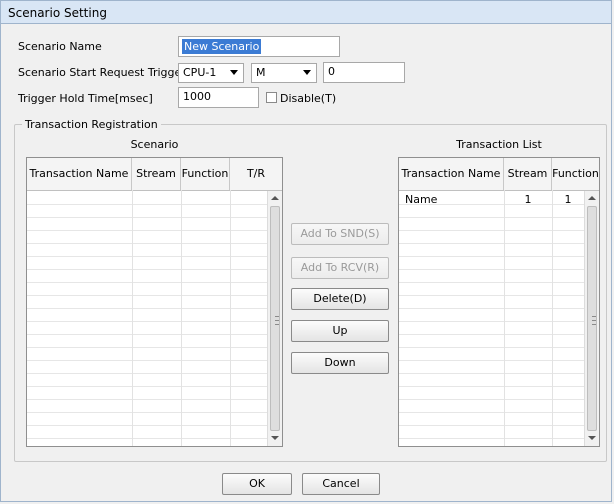  What do you see at coordinates (271, 97) in the screenshot?
I see `disable-checkbox` at bounding box center [271, 97].